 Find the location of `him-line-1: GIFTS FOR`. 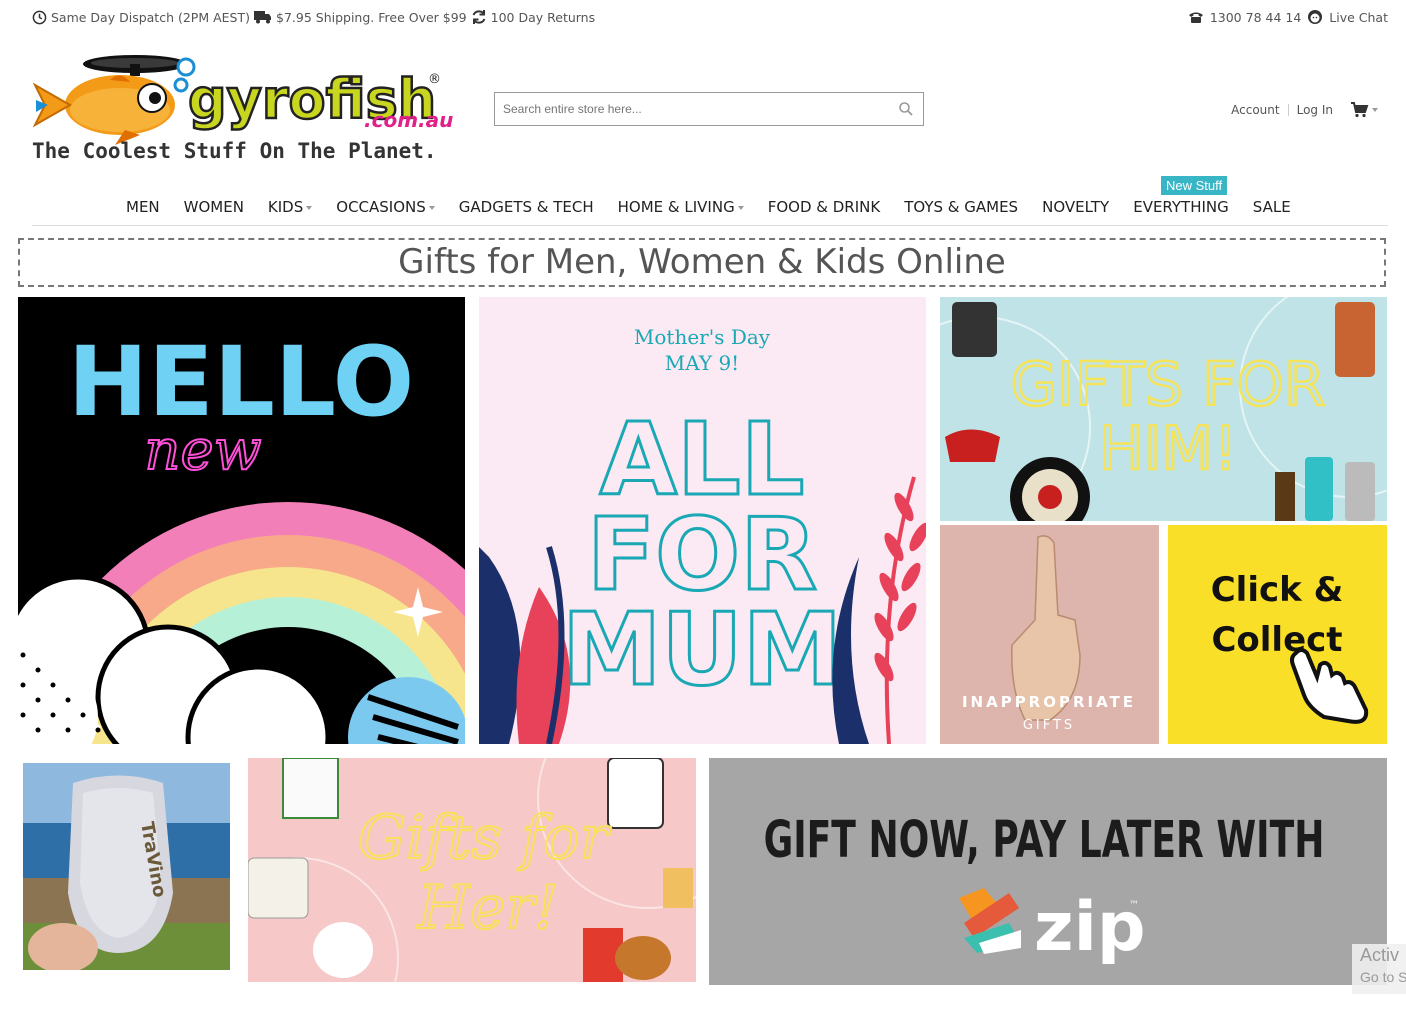

him-line-1: GIFTS FOR is located at coordinates (1168, 385).